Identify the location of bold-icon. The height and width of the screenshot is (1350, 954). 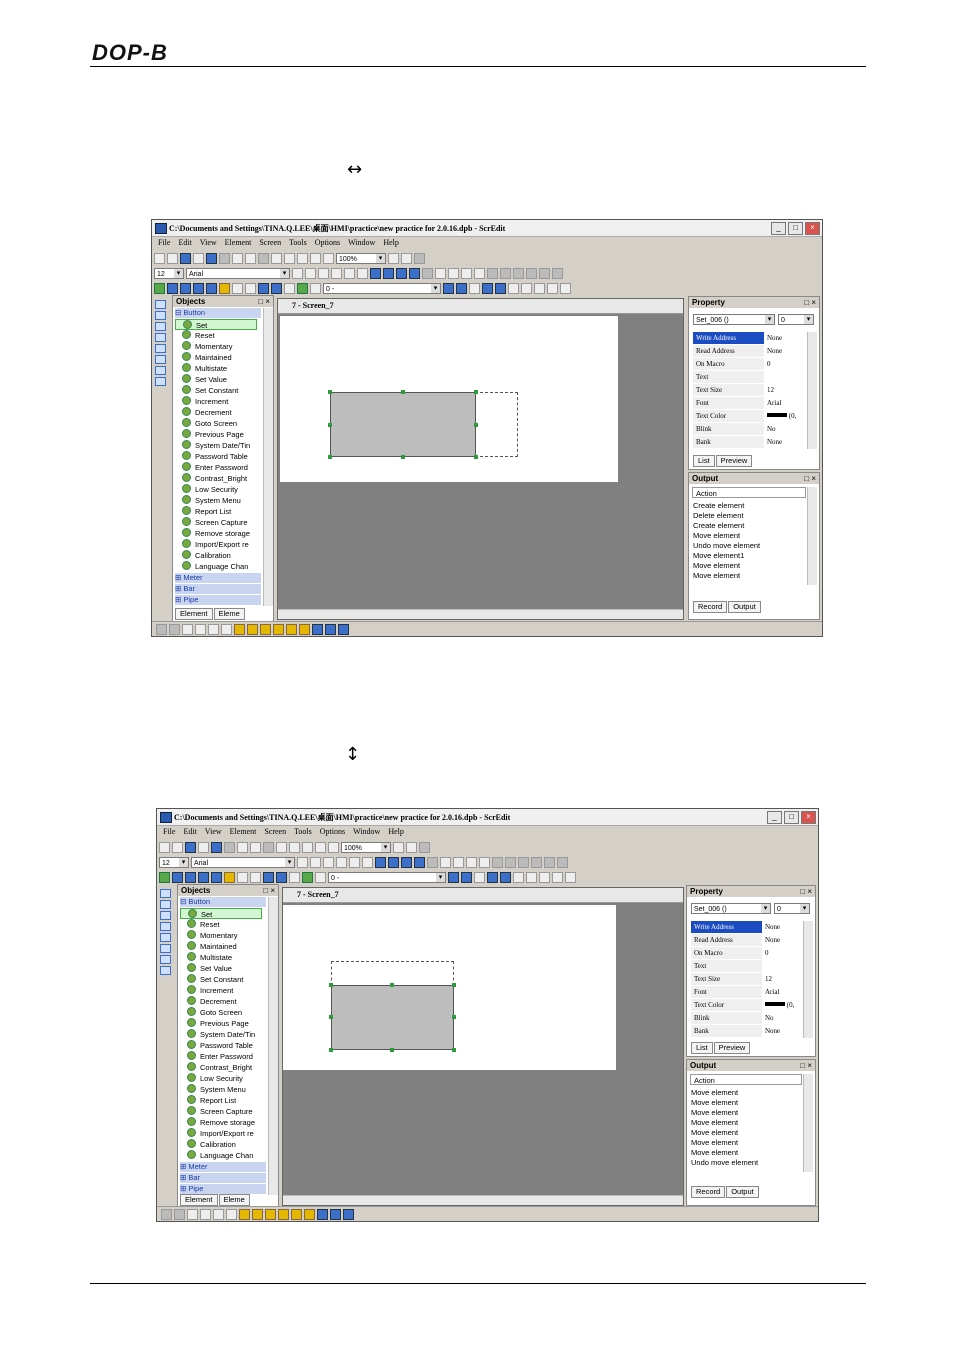
(393, 862).